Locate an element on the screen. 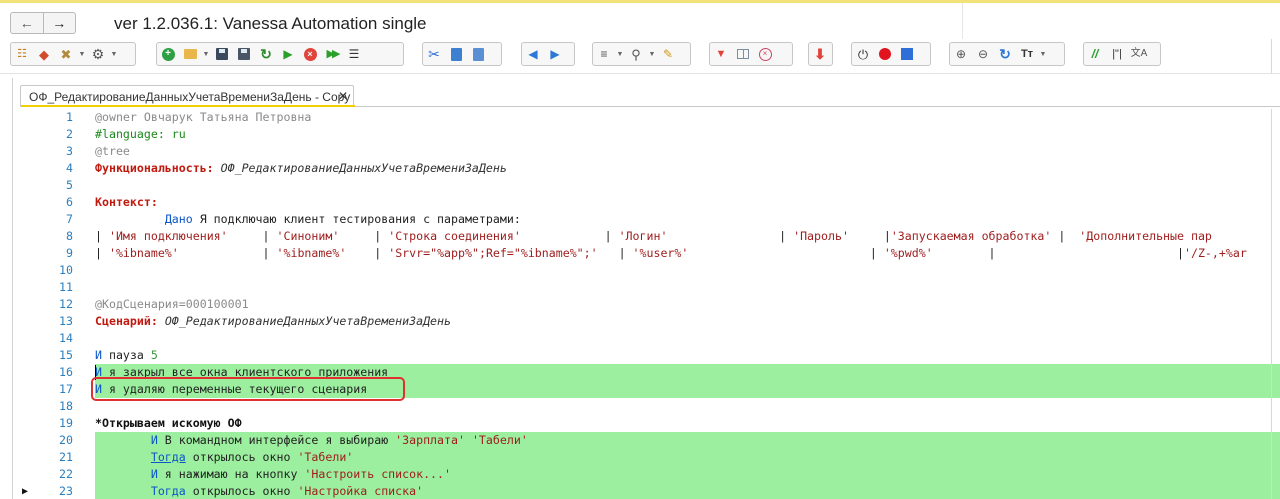 The height and width of the screenshot is (499, 1280). line-number: 5 is located at coordinates (69, 185).